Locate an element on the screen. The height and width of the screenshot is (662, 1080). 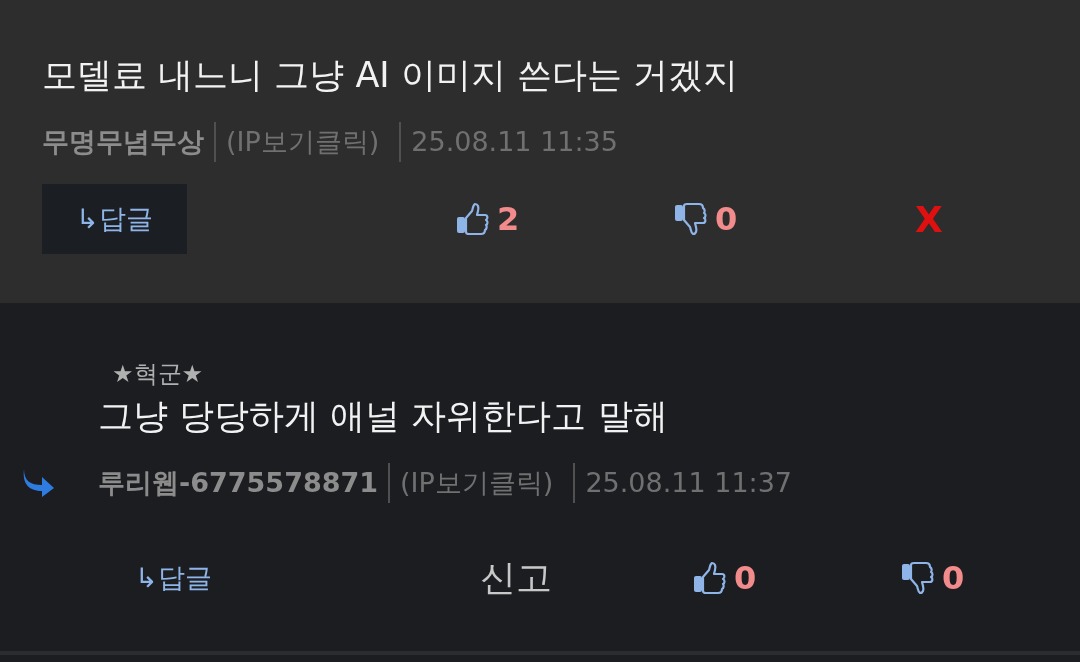
like-count: 2 is located at coordinates (508, 219).